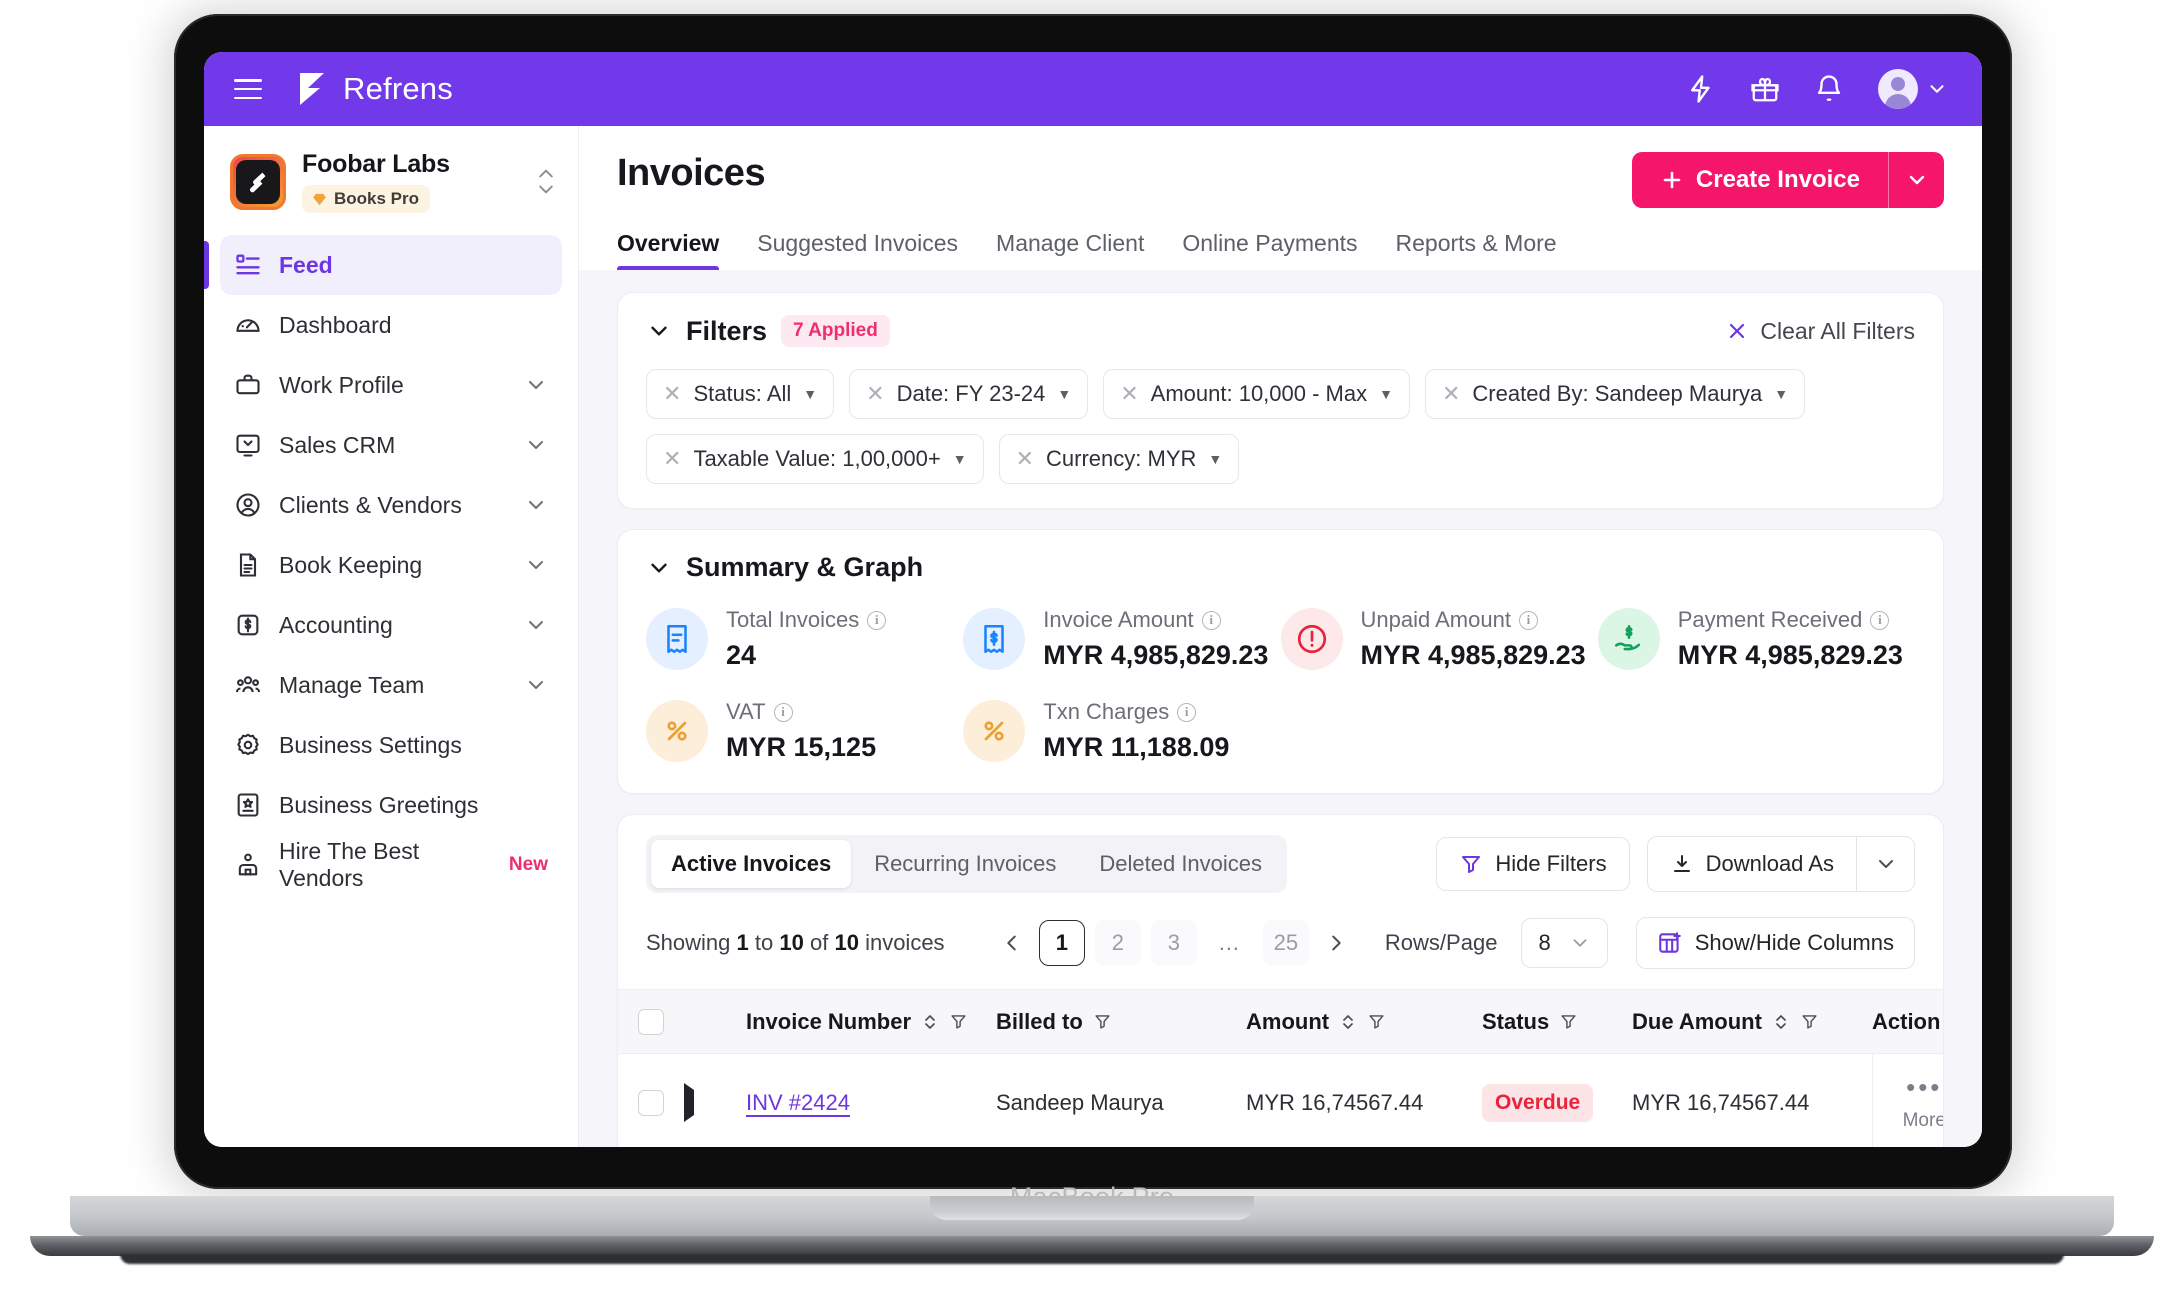  I want to click on filter-chip-currency: ✕ Currency: MYR ▼, so click(1119, 459).